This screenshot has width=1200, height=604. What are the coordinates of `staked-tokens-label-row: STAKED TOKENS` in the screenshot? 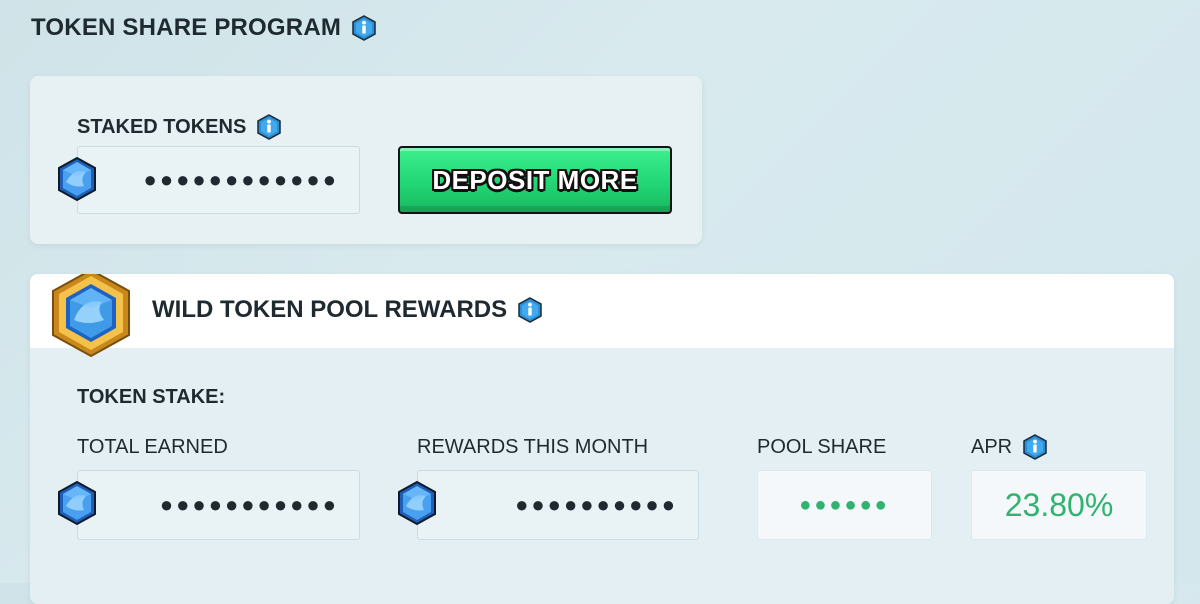 It's located at (179, 127).